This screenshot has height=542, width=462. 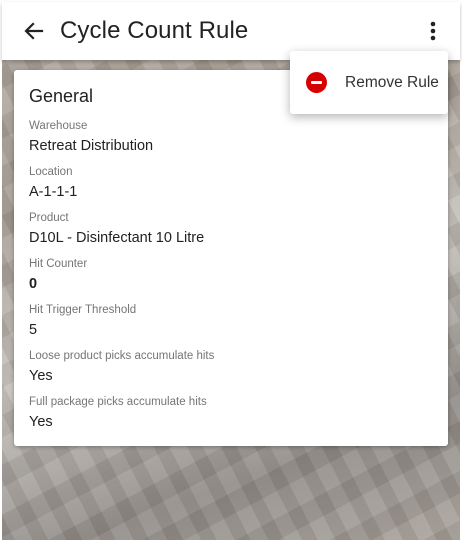 What do you see at coordinates (58, 126) in the screenshot?
I see `field-label: Warehouse` at bounding box center [58, 126].